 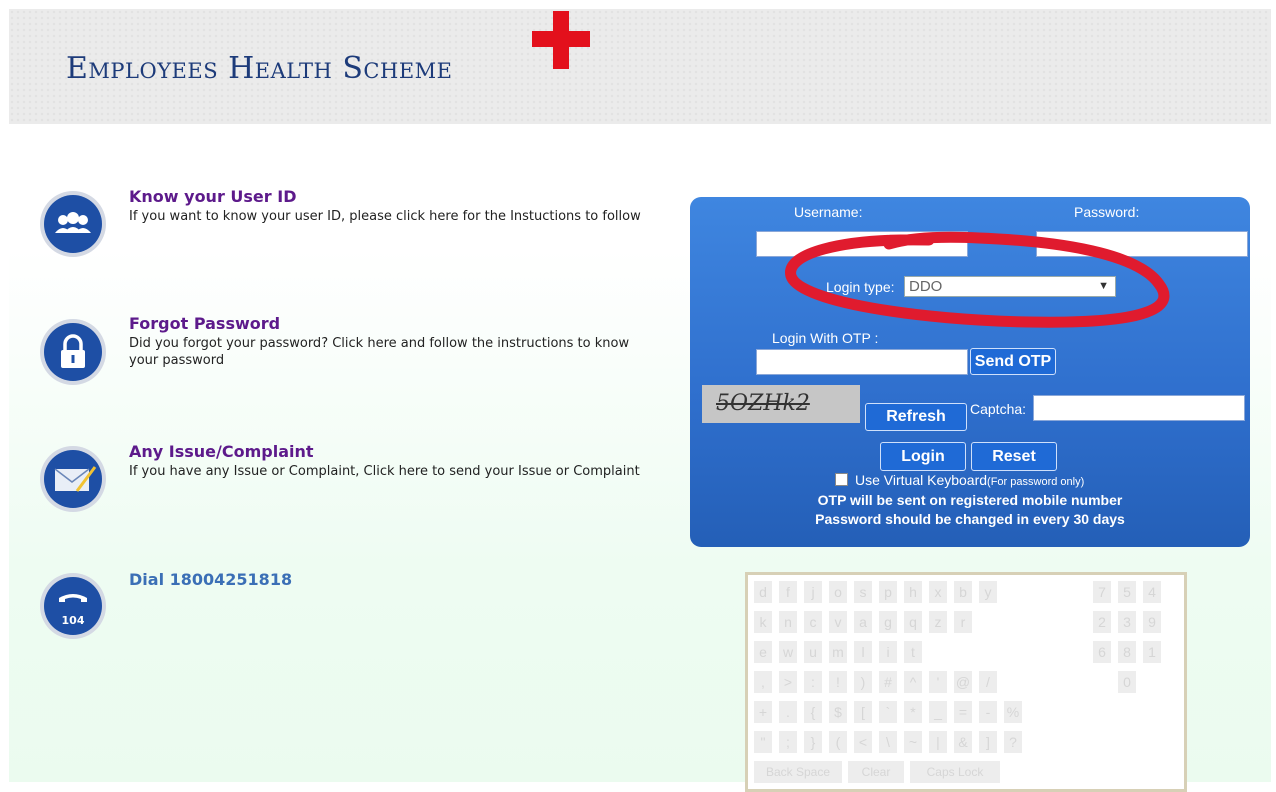 I want to click on username-input, so click(x=862, y=244).